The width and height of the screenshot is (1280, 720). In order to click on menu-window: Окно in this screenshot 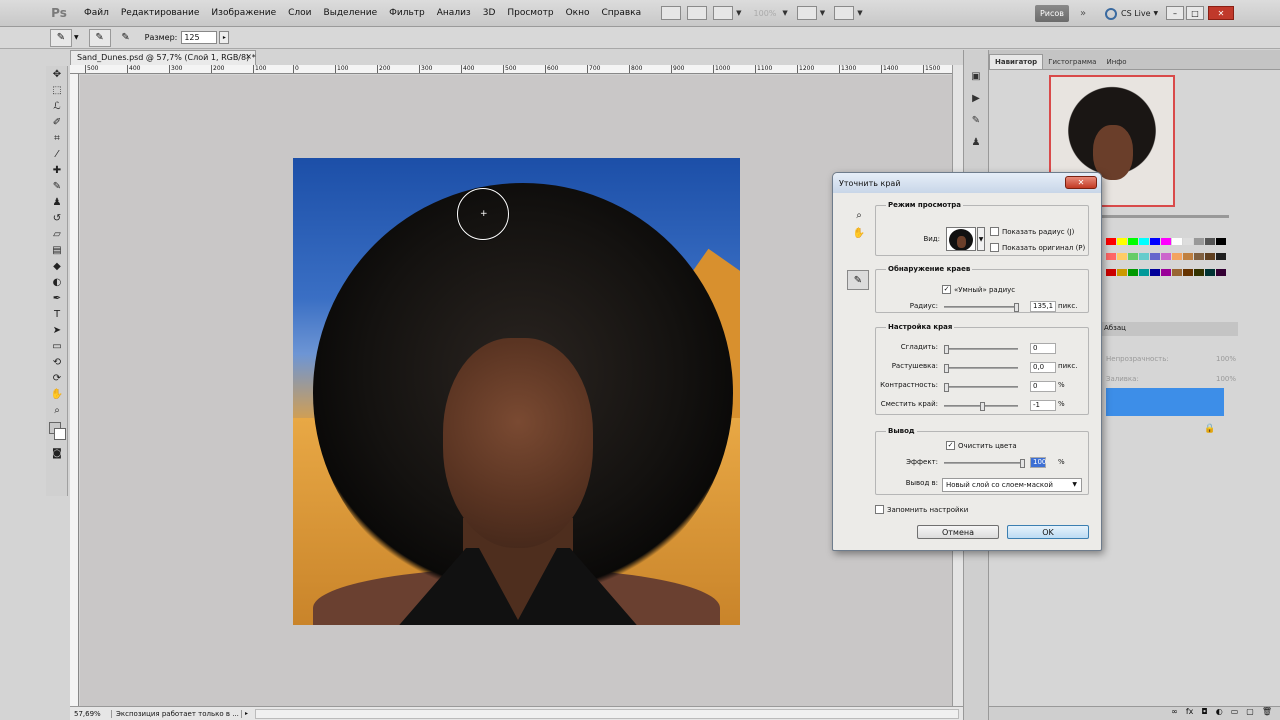, I will do `click(578, 13)`.